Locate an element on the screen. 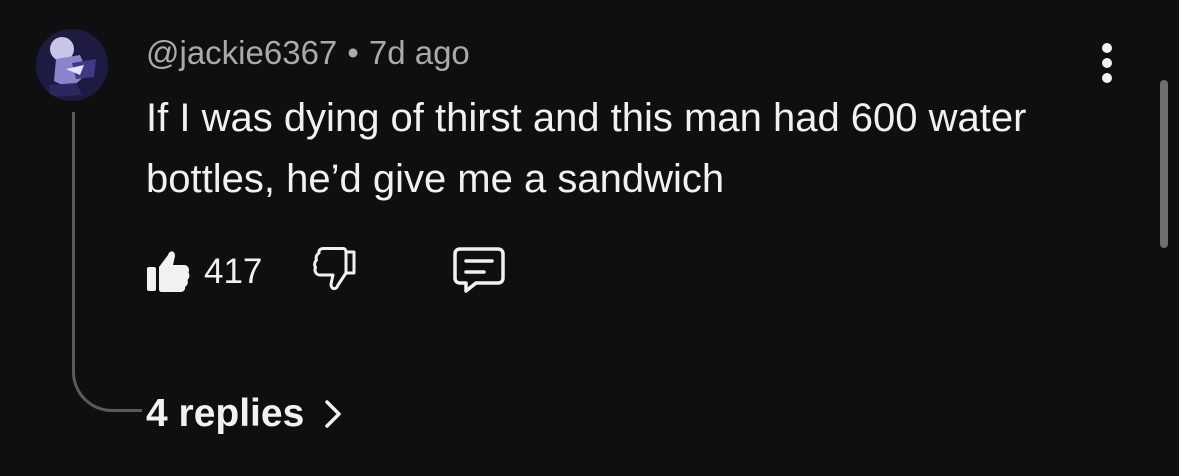  timestamp: 7d ago is located at coordinates (419, 52).